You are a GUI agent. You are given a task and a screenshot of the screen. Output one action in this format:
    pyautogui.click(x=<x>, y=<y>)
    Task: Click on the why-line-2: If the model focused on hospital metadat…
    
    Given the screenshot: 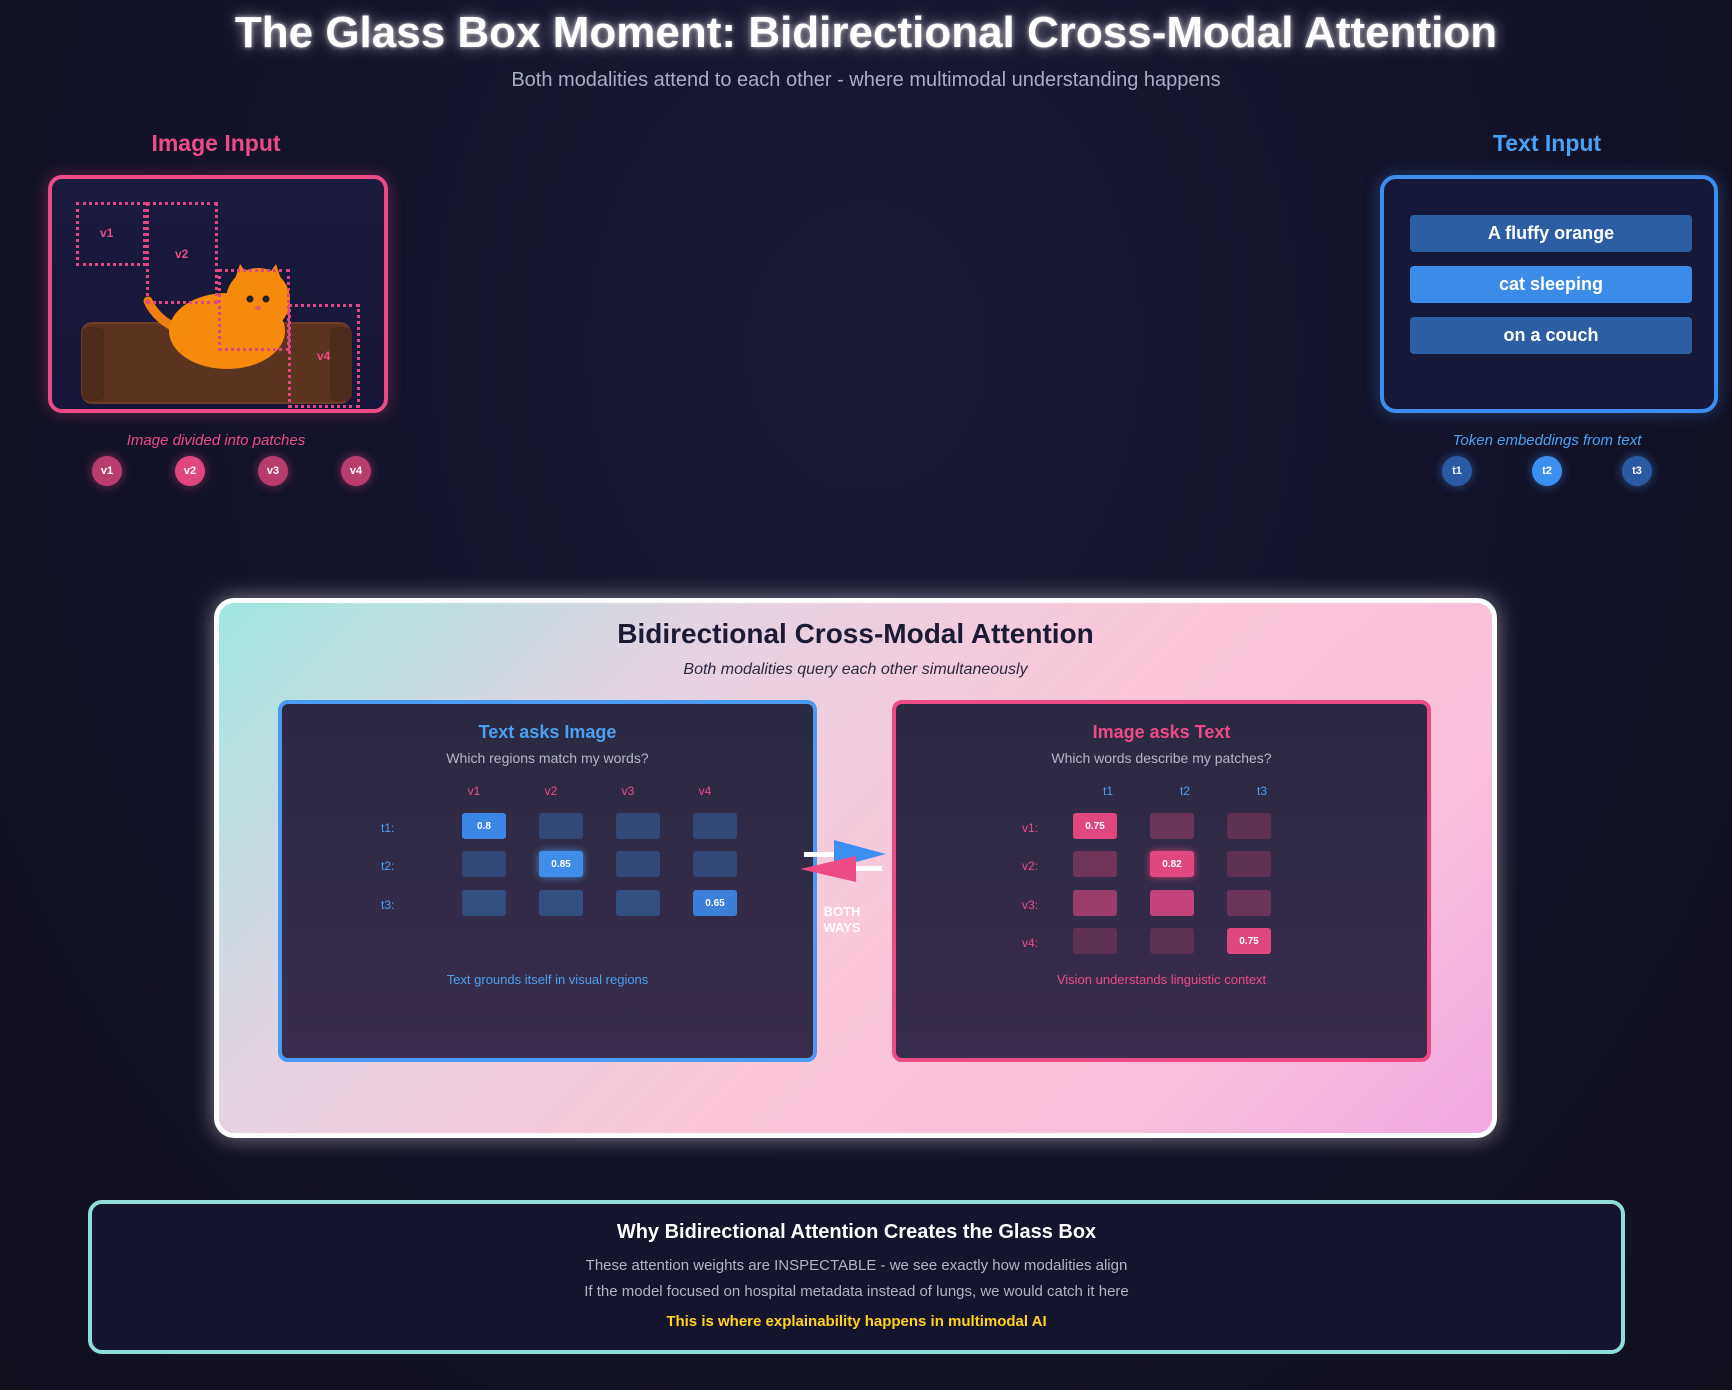 What is the action you would take?
    pyautogui.click(x=856, y=1291)
    